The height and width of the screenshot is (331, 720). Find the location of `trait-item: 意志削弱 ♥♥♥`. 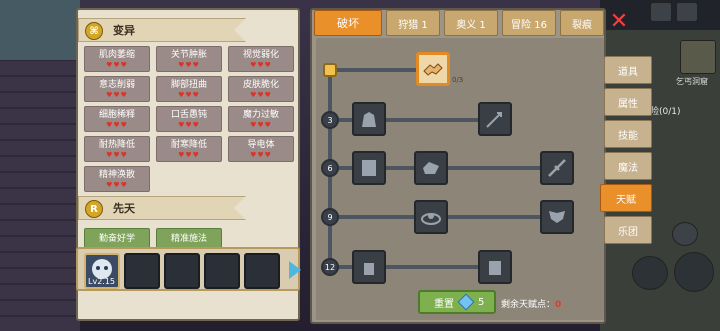

trait-item: 意志削弱 ♥♥♥ is located at coordinates (117, 89).